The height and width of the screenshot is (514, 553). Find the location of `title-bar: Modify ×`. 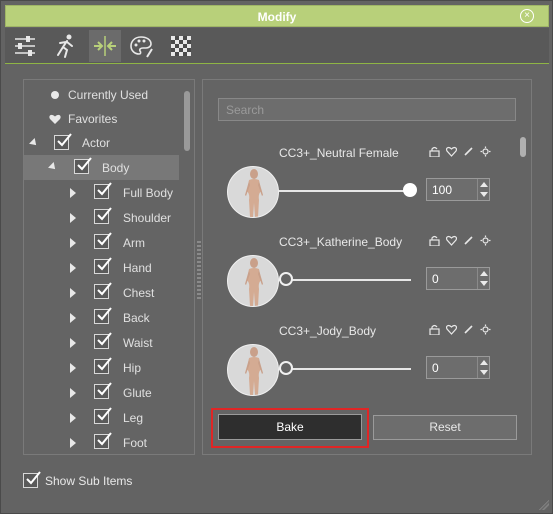

title-bar: Modify × is located at coordinates (277, 16).